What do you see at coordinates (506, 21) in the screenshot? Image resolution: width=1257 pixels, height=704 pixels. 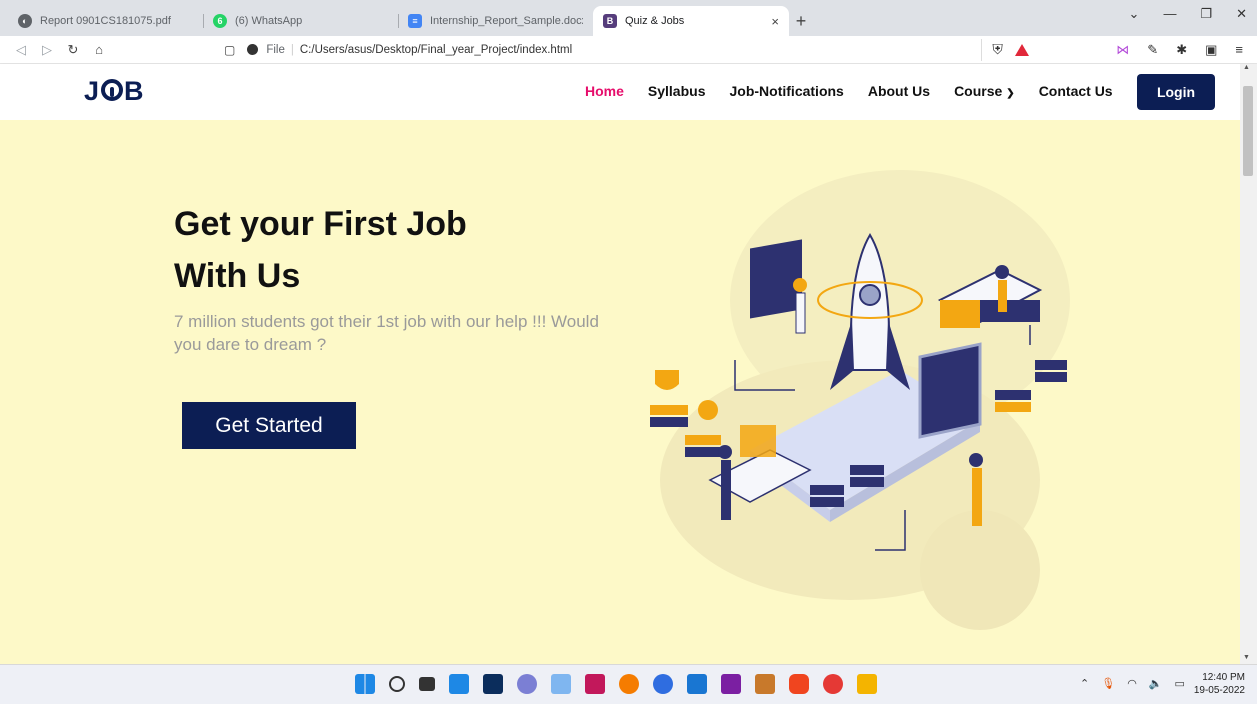 I see `tab-title: Internship_Report_Sample.docx - Goo` at bounding box center [506, 21].